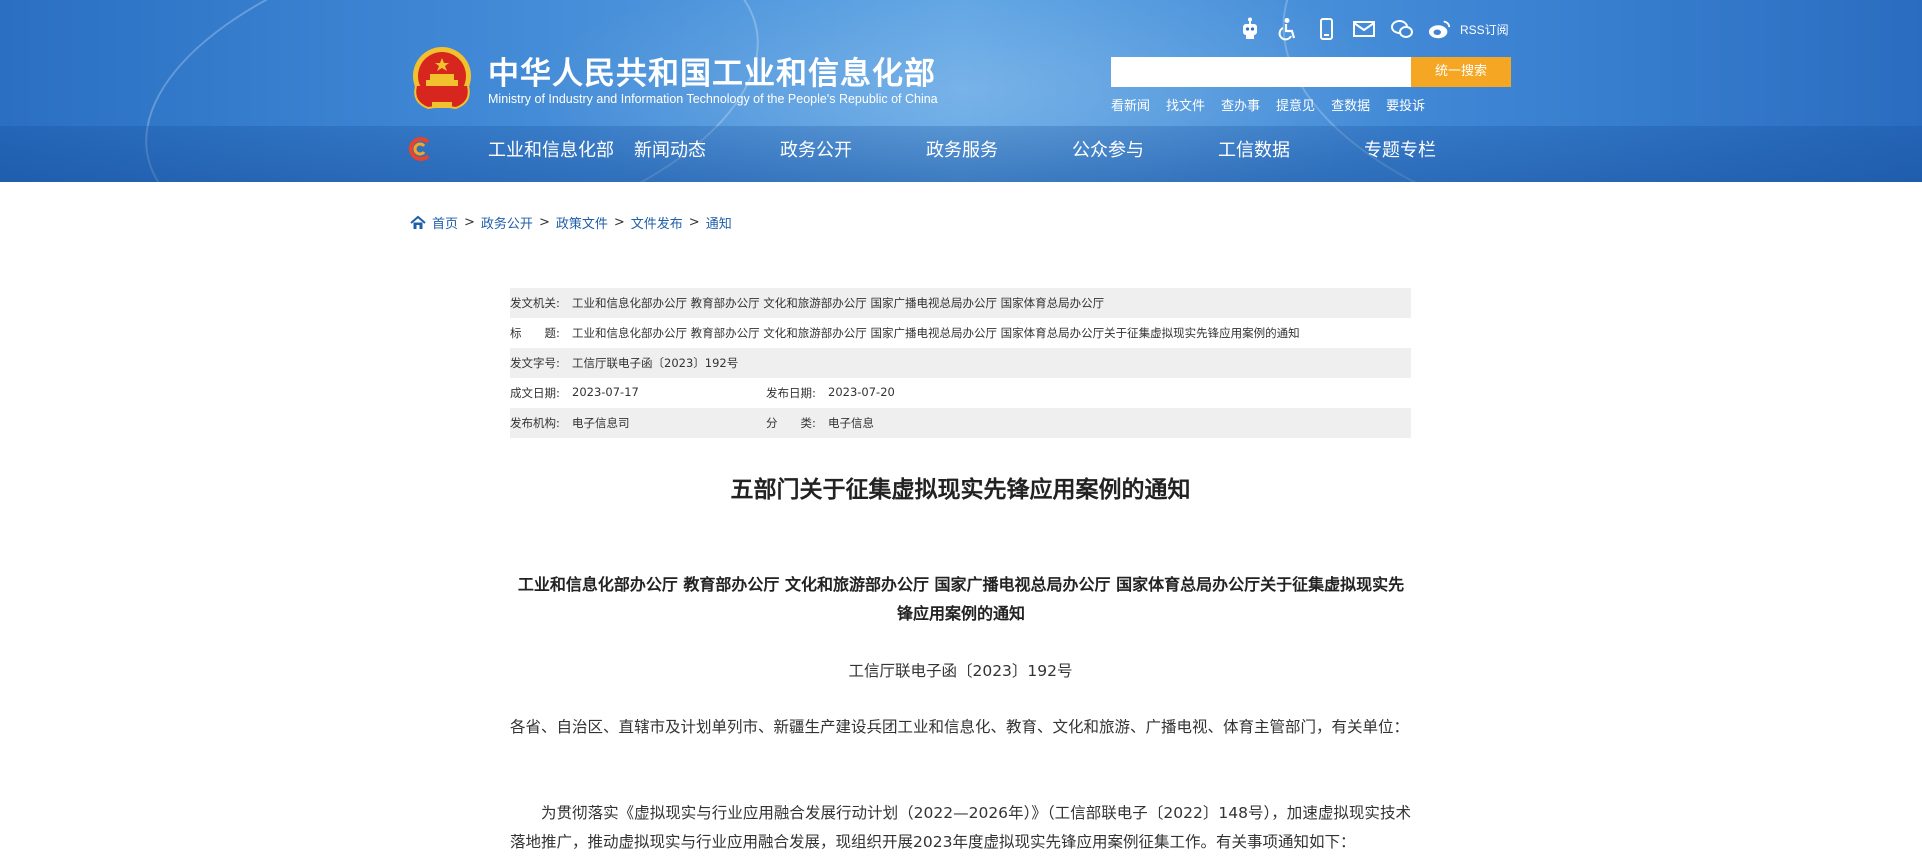 The image size is (1922, 857). I want to click on search-button: 统一搜索, so click(1461, 72).